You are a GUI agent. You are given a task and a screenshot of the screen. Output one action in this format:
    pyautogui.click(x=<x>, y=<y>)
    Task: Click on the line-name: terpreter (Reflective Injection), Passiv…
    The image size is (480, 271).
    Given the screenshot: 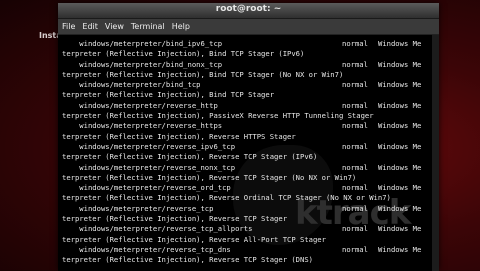 What is the action you would take?
    pyautogui.click(x=218, y=116)
    